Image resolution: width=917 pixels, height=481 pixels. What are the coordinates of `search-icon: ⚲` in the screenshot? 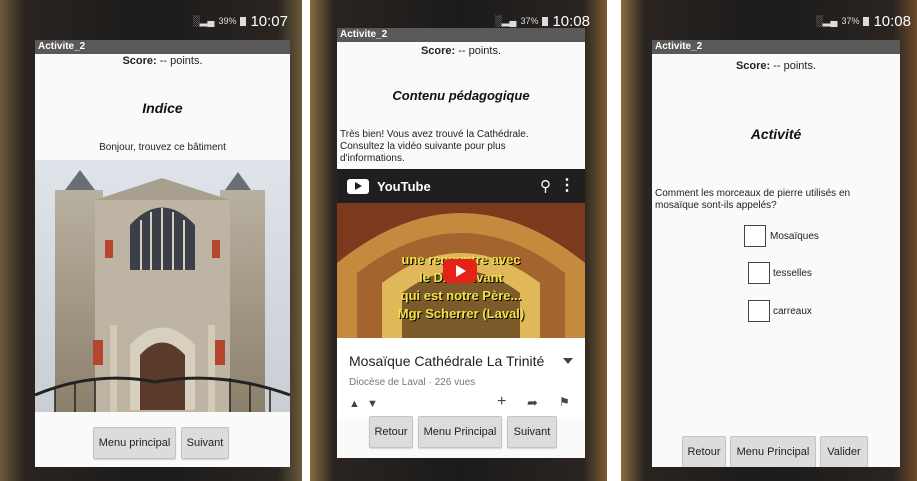 It's located at (545, 186).